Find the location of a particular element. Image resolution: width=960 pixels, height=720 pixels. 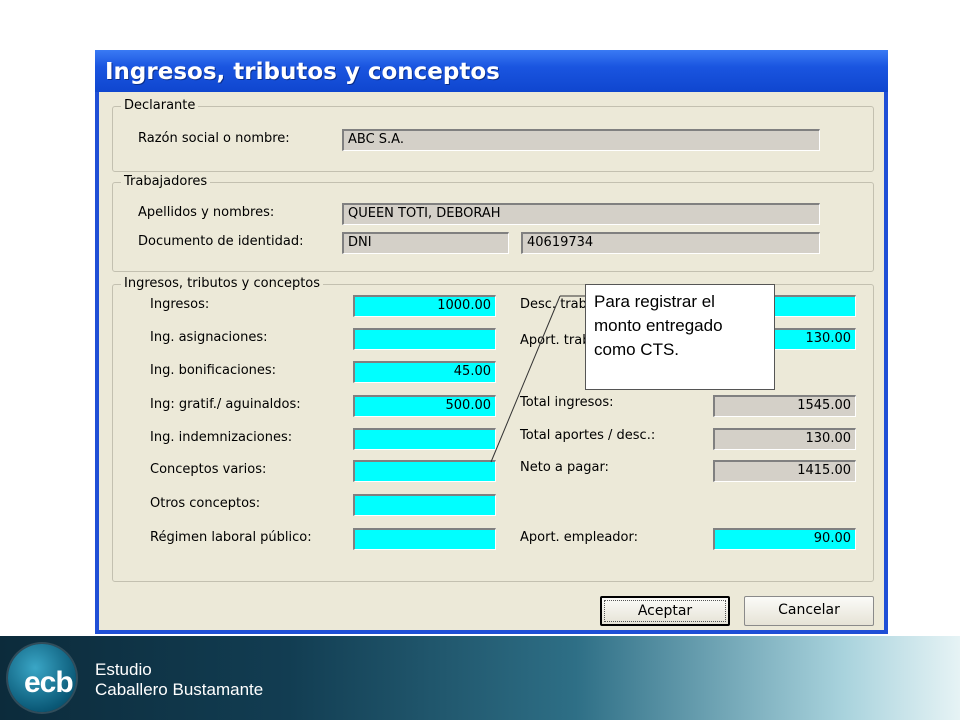

ecb-logo: ecb is located at coordinates (42, 678).